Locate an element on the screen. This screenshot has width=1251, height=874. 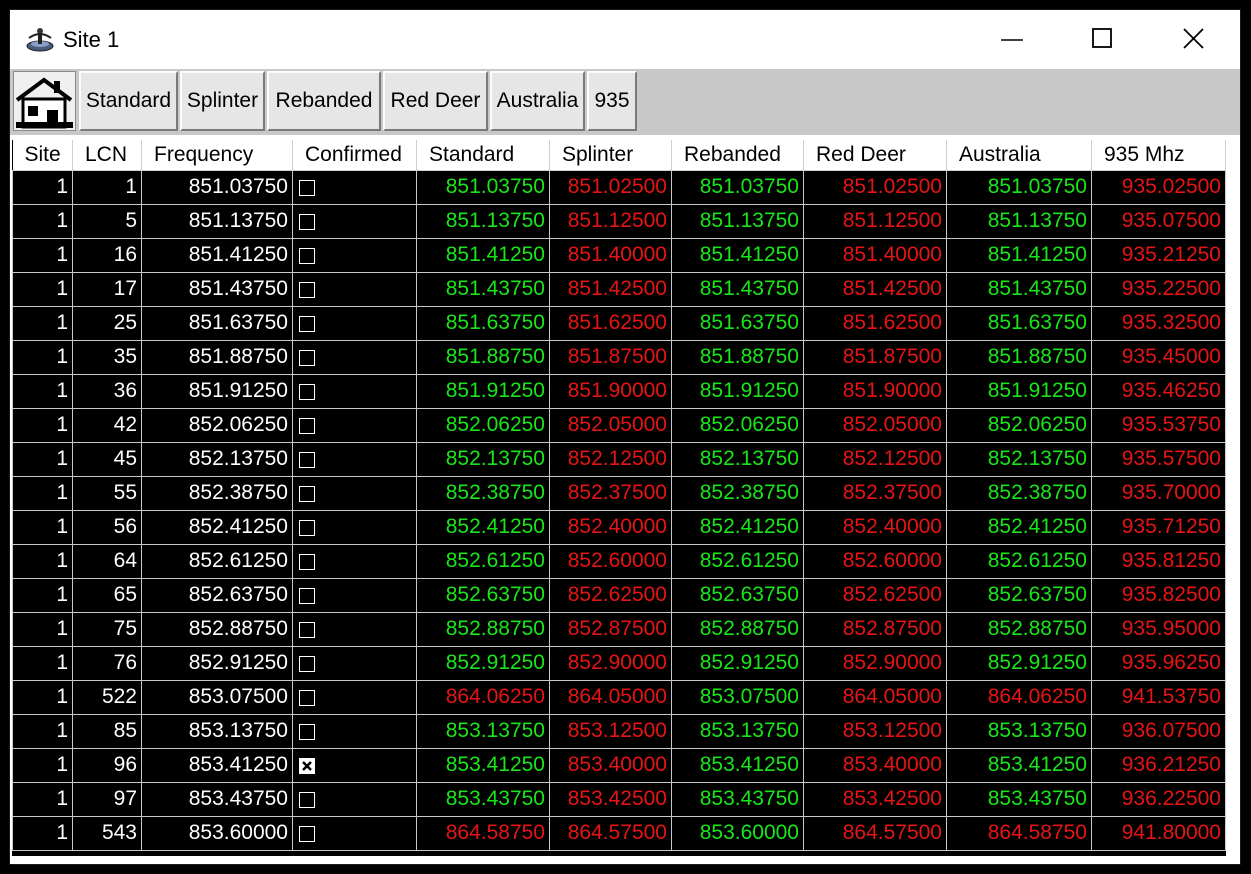
cell-frequency: 852.41250 is located at coordinates (217, 527).